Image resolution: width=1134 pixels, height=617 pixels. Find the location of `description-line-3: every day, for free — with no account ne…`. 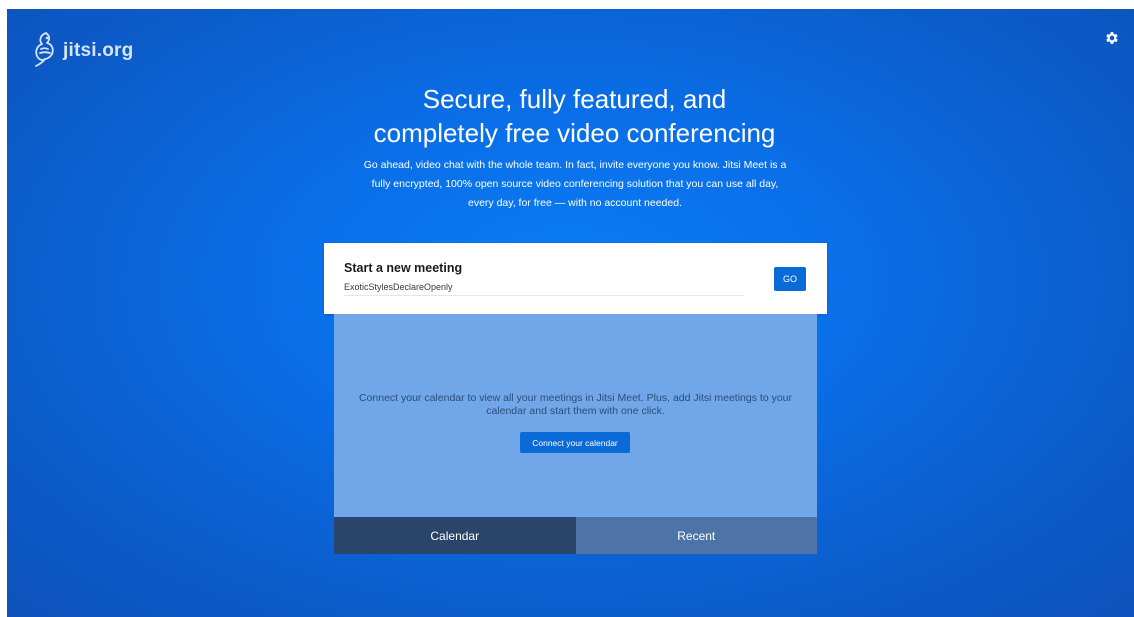

description-line-3: every day, for free — with no account ne… is located at coordinates (574, 203).